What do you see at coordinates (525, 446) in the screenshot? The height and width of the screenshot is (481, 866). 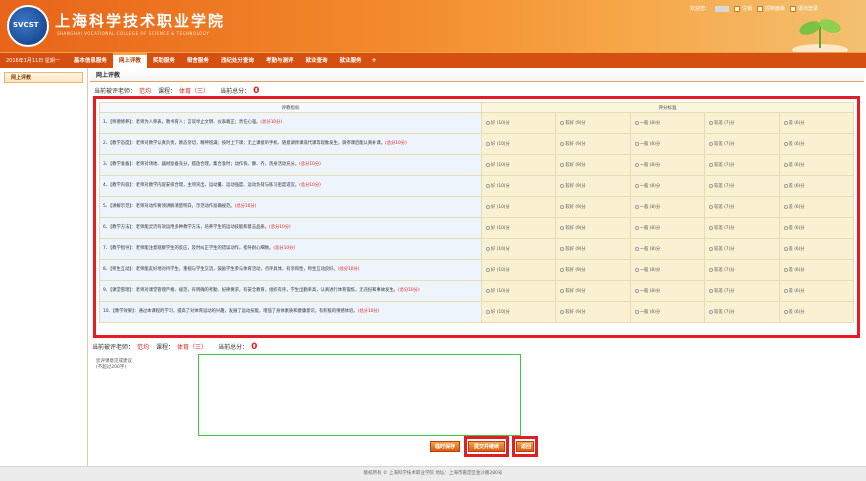 I see `back-button: 返回` at bounding box center [525, 446].